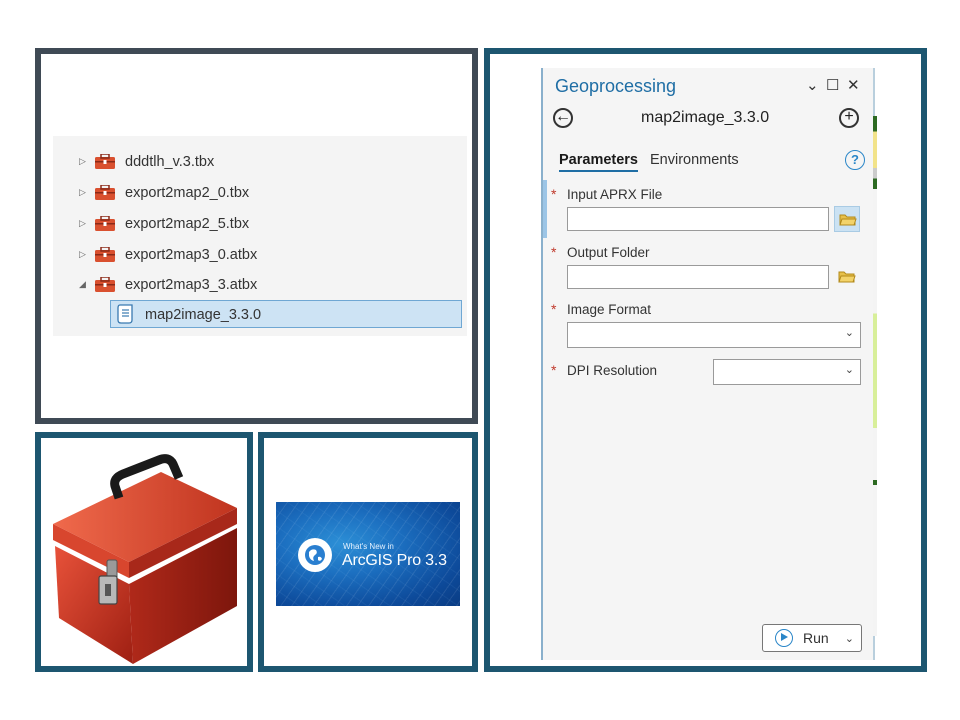  What do you see at coordinates (598, 162) in the screenshot?
I see `tab-parameters: Parameters` at bounding box center [598, 162].